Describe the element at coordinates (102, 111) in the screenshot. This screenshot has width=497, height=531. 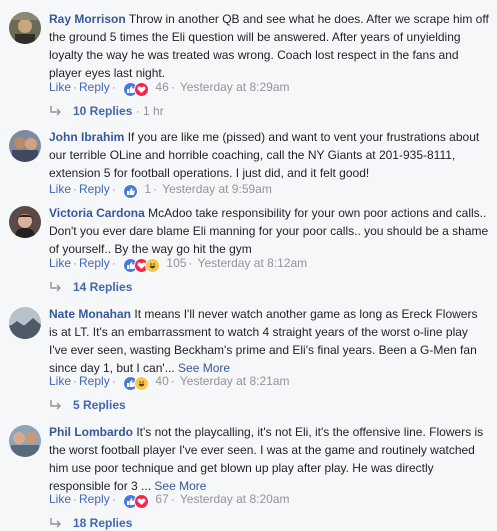
I see `replies-count: 10 Replies` at that location.